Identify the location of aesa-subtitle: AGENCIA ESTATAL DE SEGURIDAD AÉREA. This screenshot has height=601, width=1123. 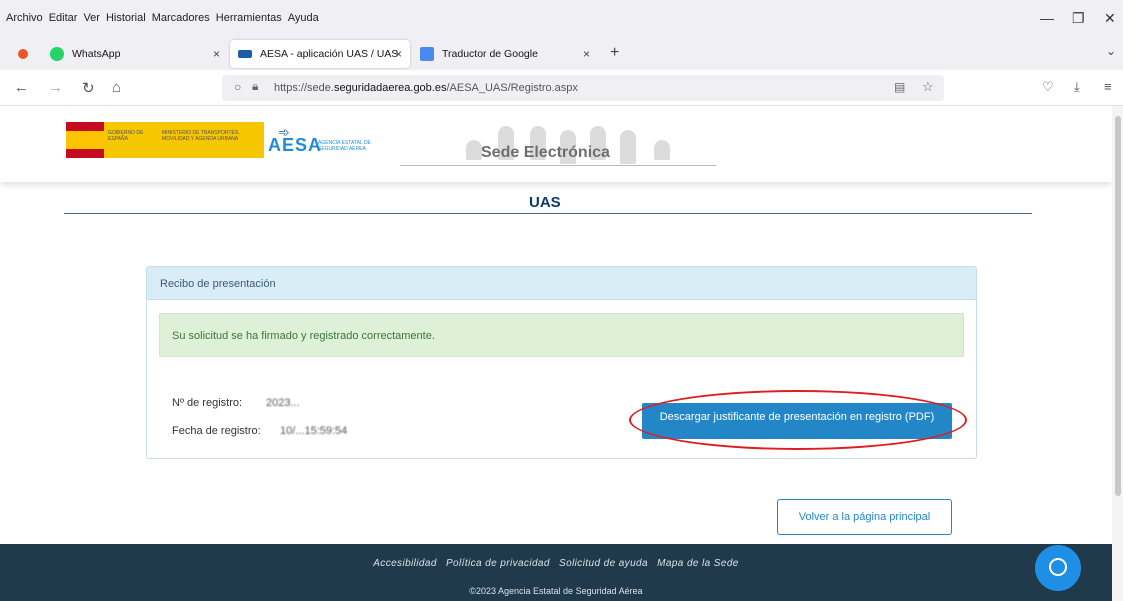
(344, 146).